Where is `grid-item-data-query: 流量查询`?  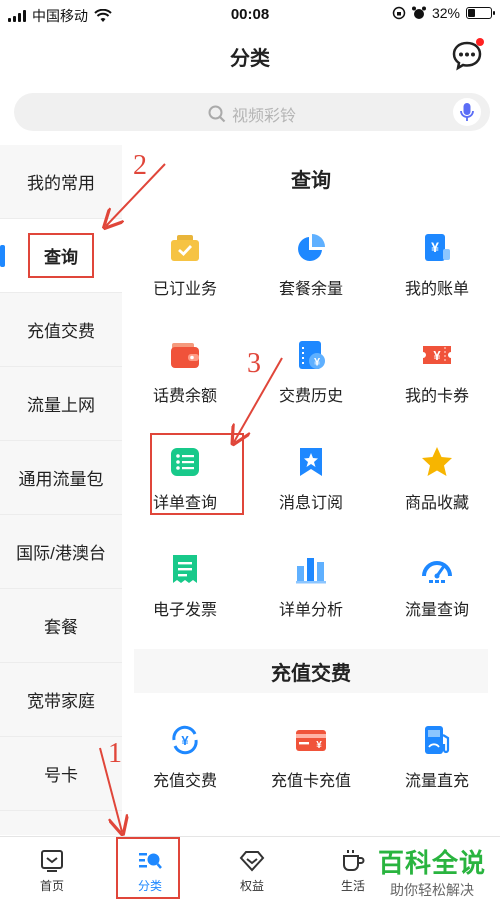
grid-item-data-query: 流量查询 is located at coordinates (437, 585).